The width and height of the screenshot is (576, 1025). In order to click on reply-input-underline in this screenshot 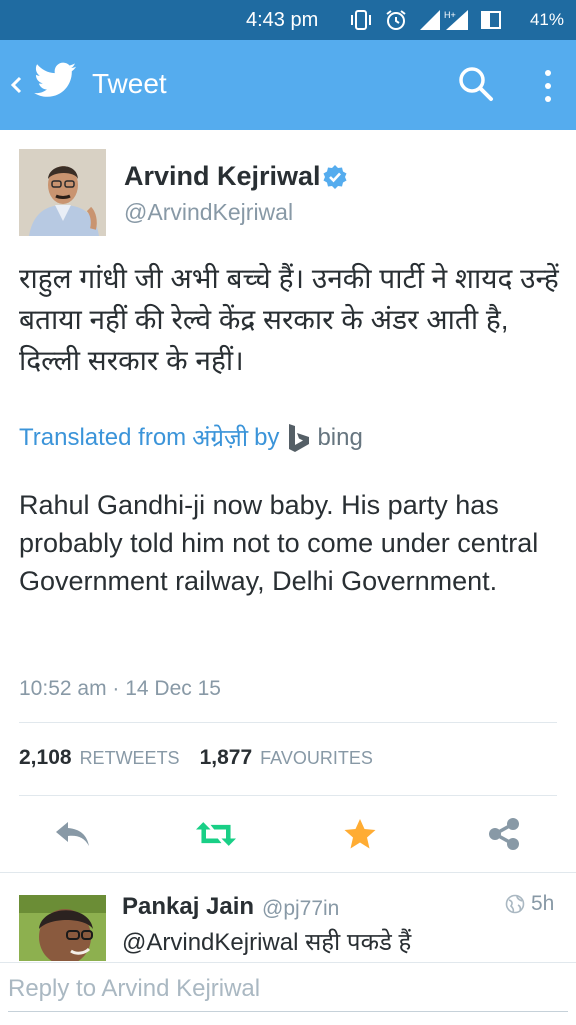, I will do `click(288, 1011)`.